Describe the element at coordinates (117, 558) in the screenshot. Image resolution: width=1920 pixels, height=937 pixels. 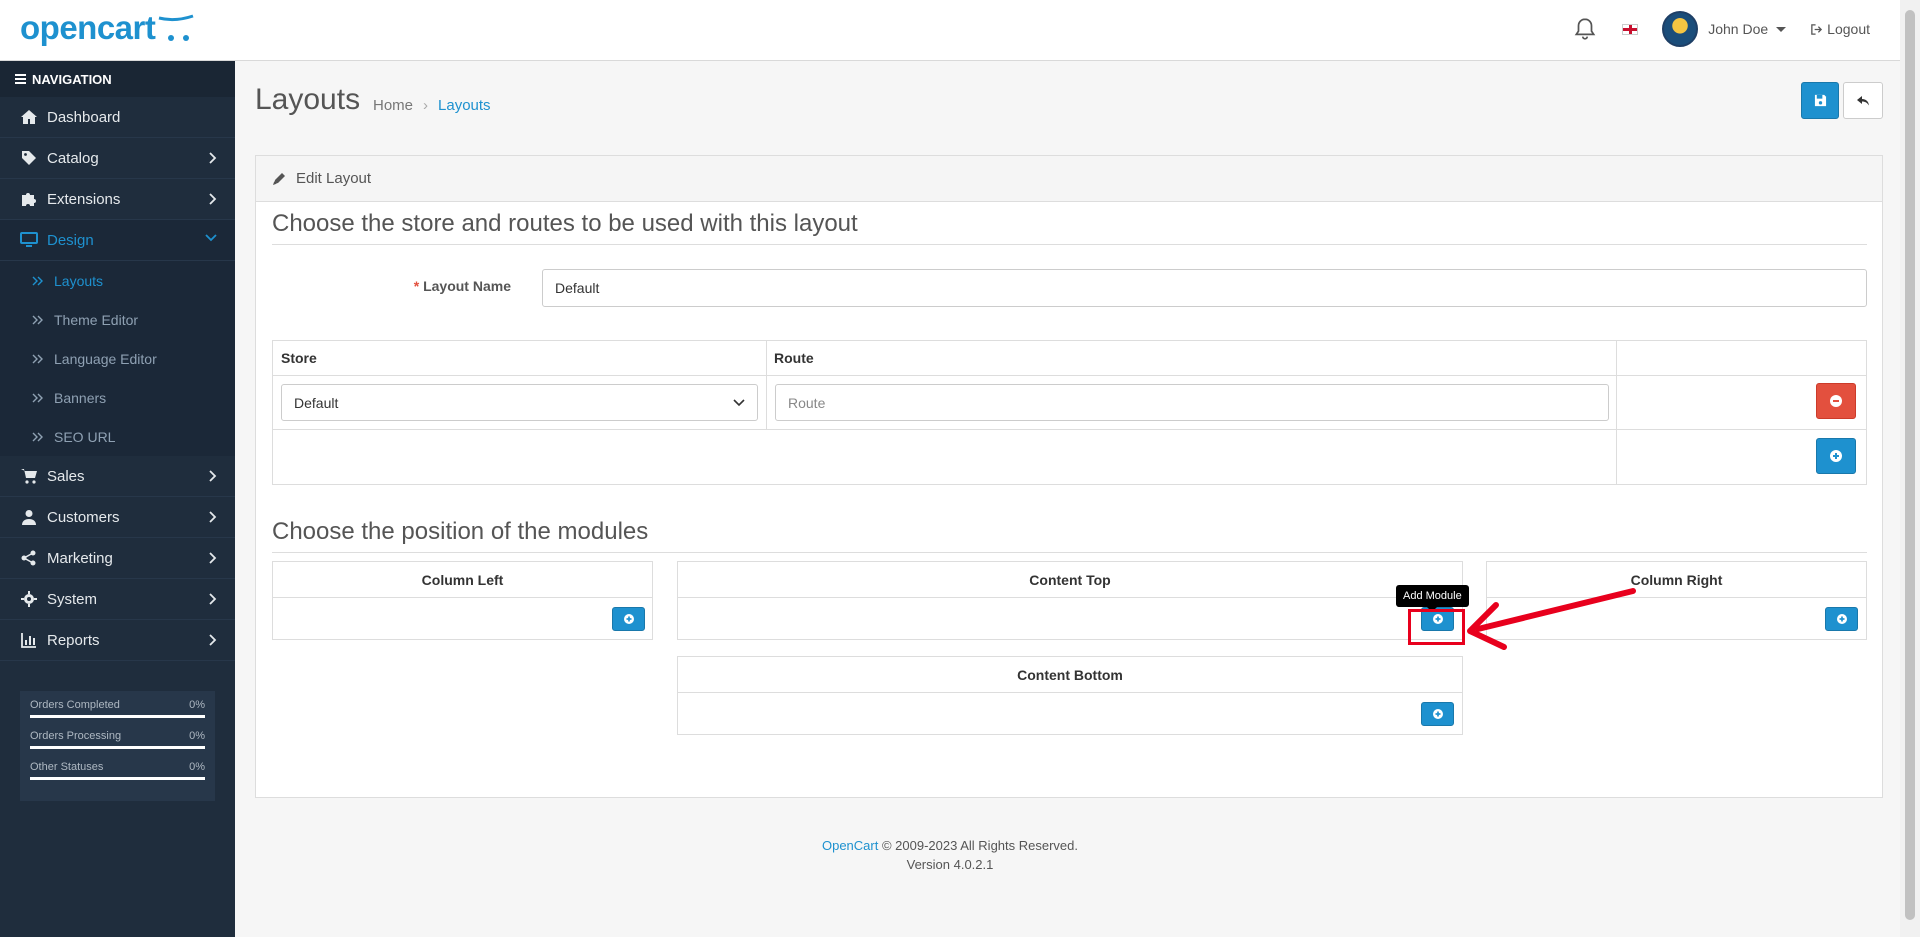
I see `sidebar-item-marketing: Marketing` at that location.